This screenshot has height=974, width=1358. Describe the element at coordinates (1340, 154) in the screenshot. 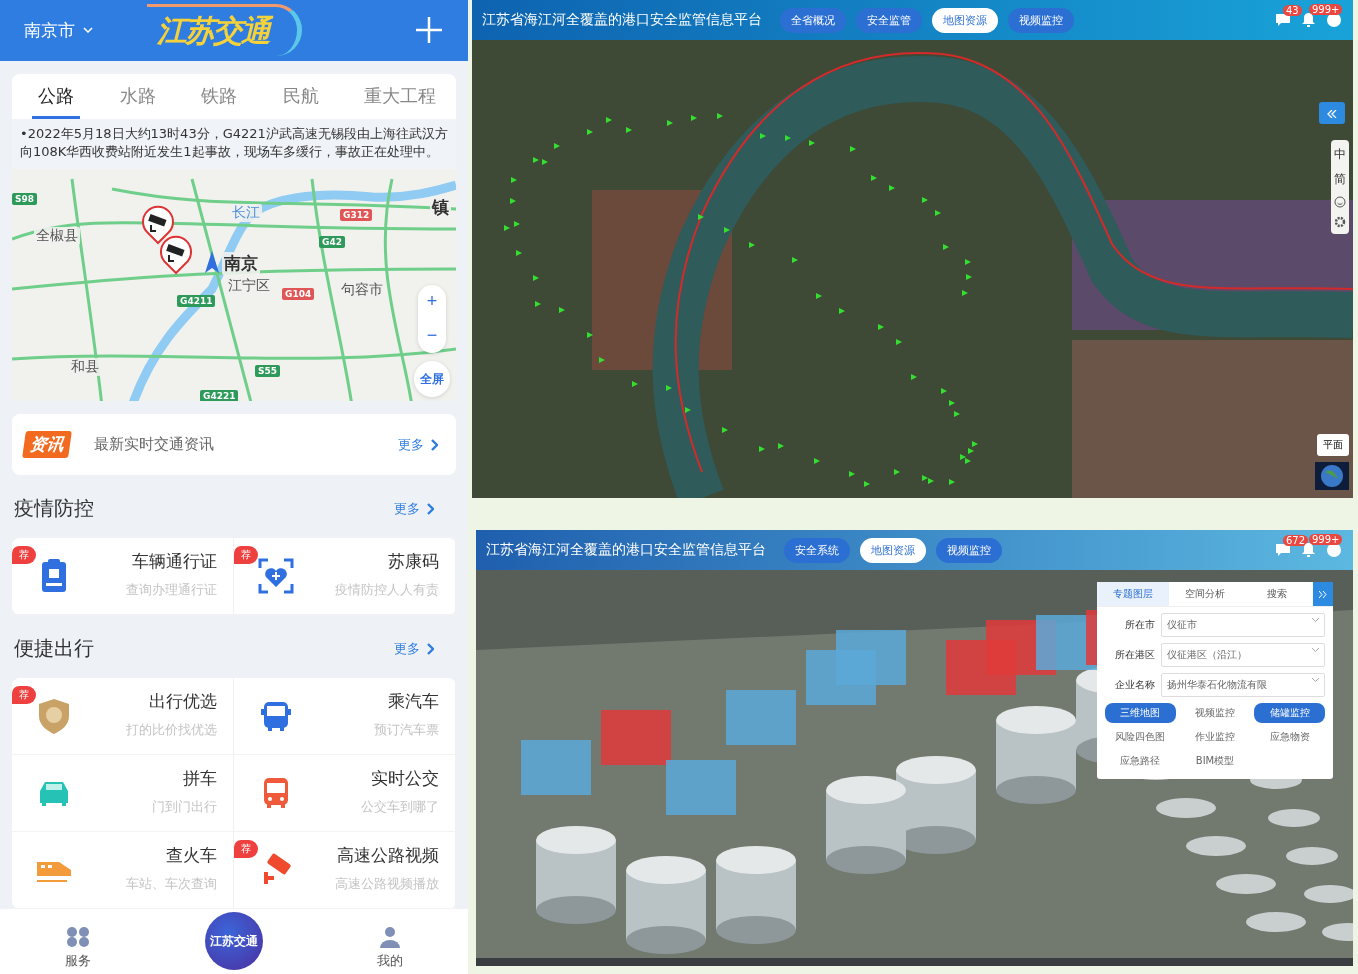

I see `toolbar-button: 中` at that location.